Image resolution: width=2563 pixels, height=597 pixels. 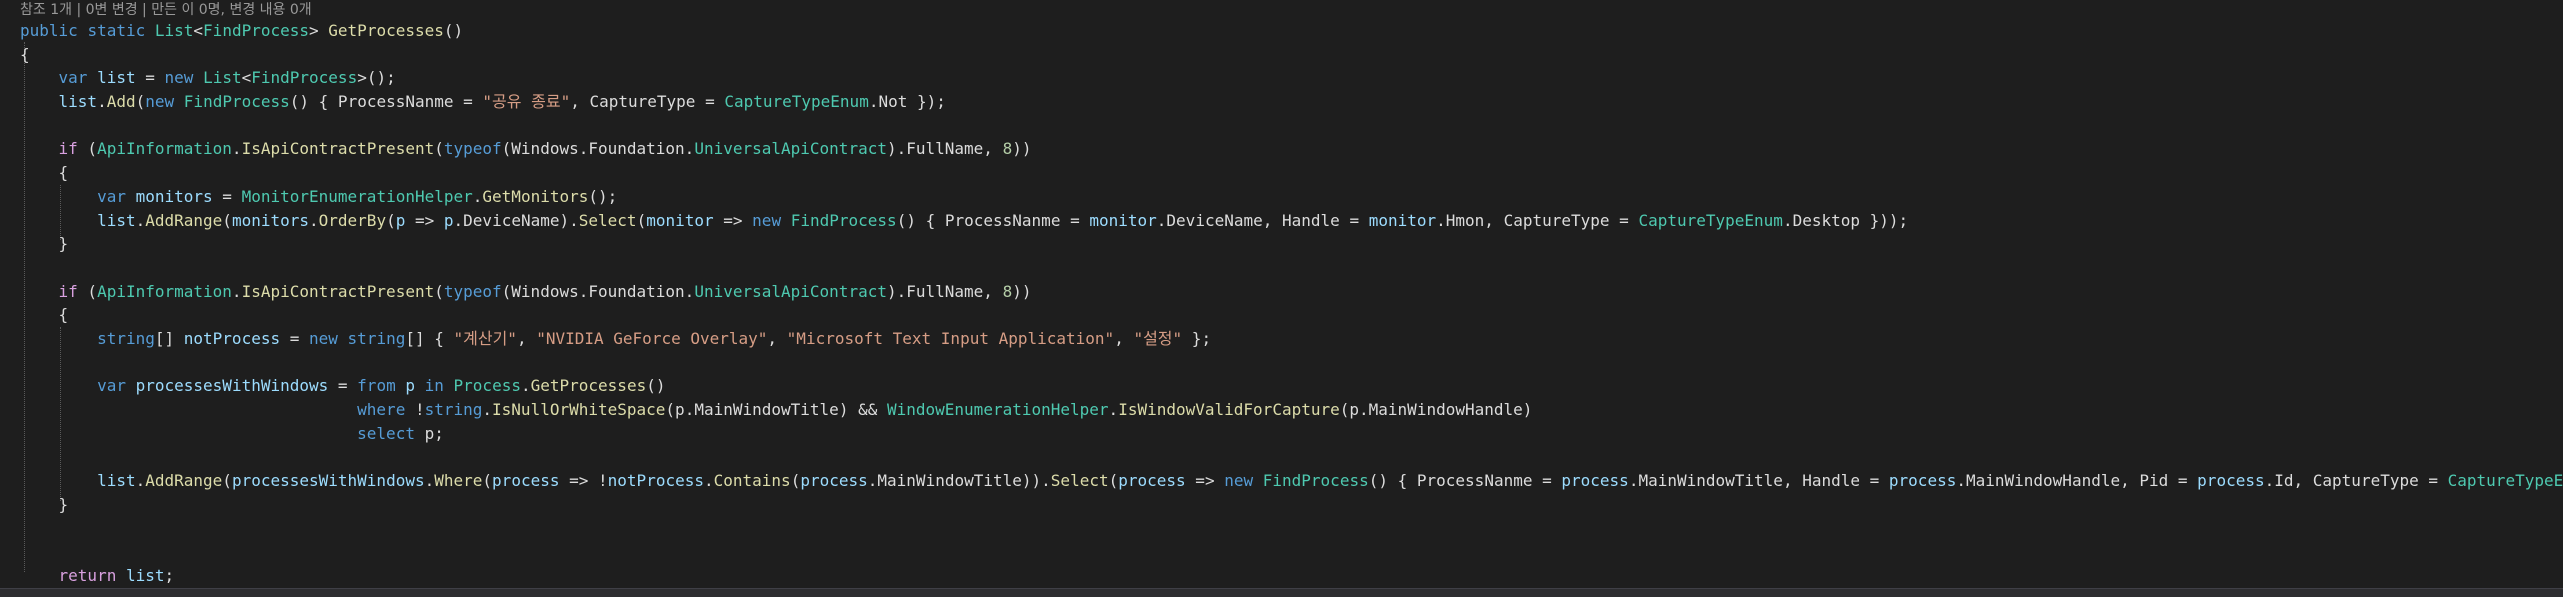 What do you see at coordinates (656, 386) in the screenshot?
I see `code-token: ()` at bounding box center [656, 386].